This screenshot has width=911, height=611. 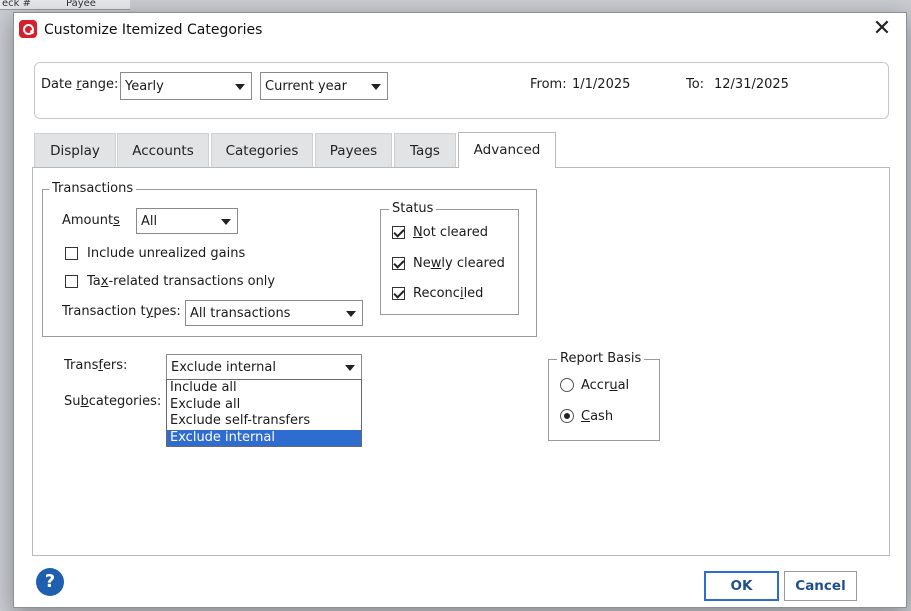 What do you see at coordinates (425, 150) in the screenshot?
I see `tab-tags: Tags` at bounding box center [425, 150].